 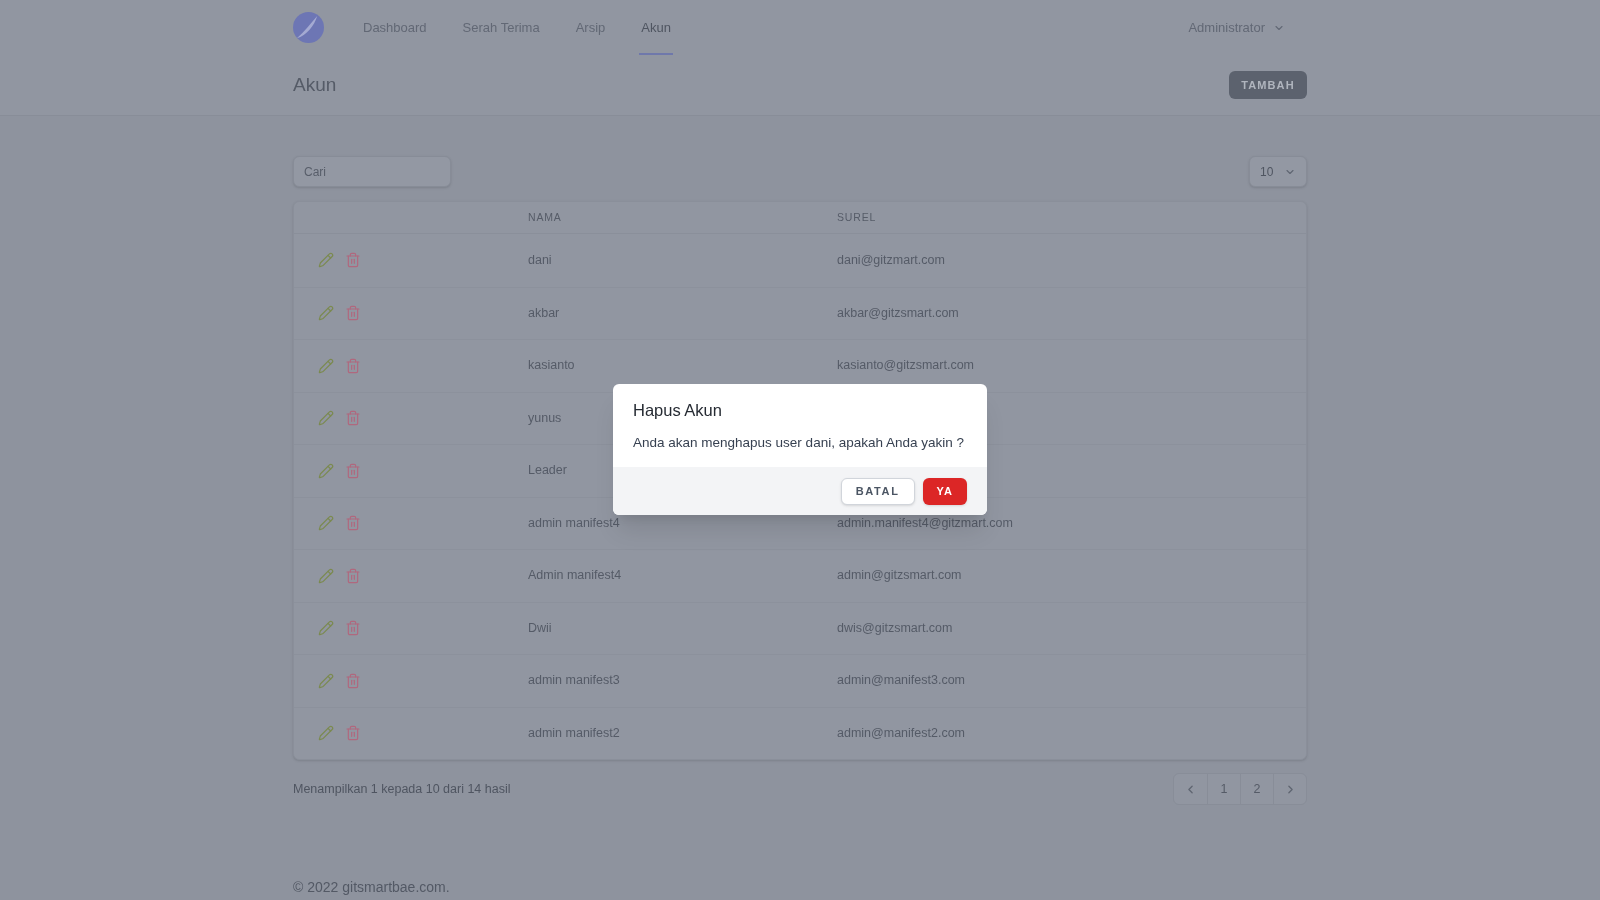 I want to click on column-header: NAMA, so click(x=545, y=217).